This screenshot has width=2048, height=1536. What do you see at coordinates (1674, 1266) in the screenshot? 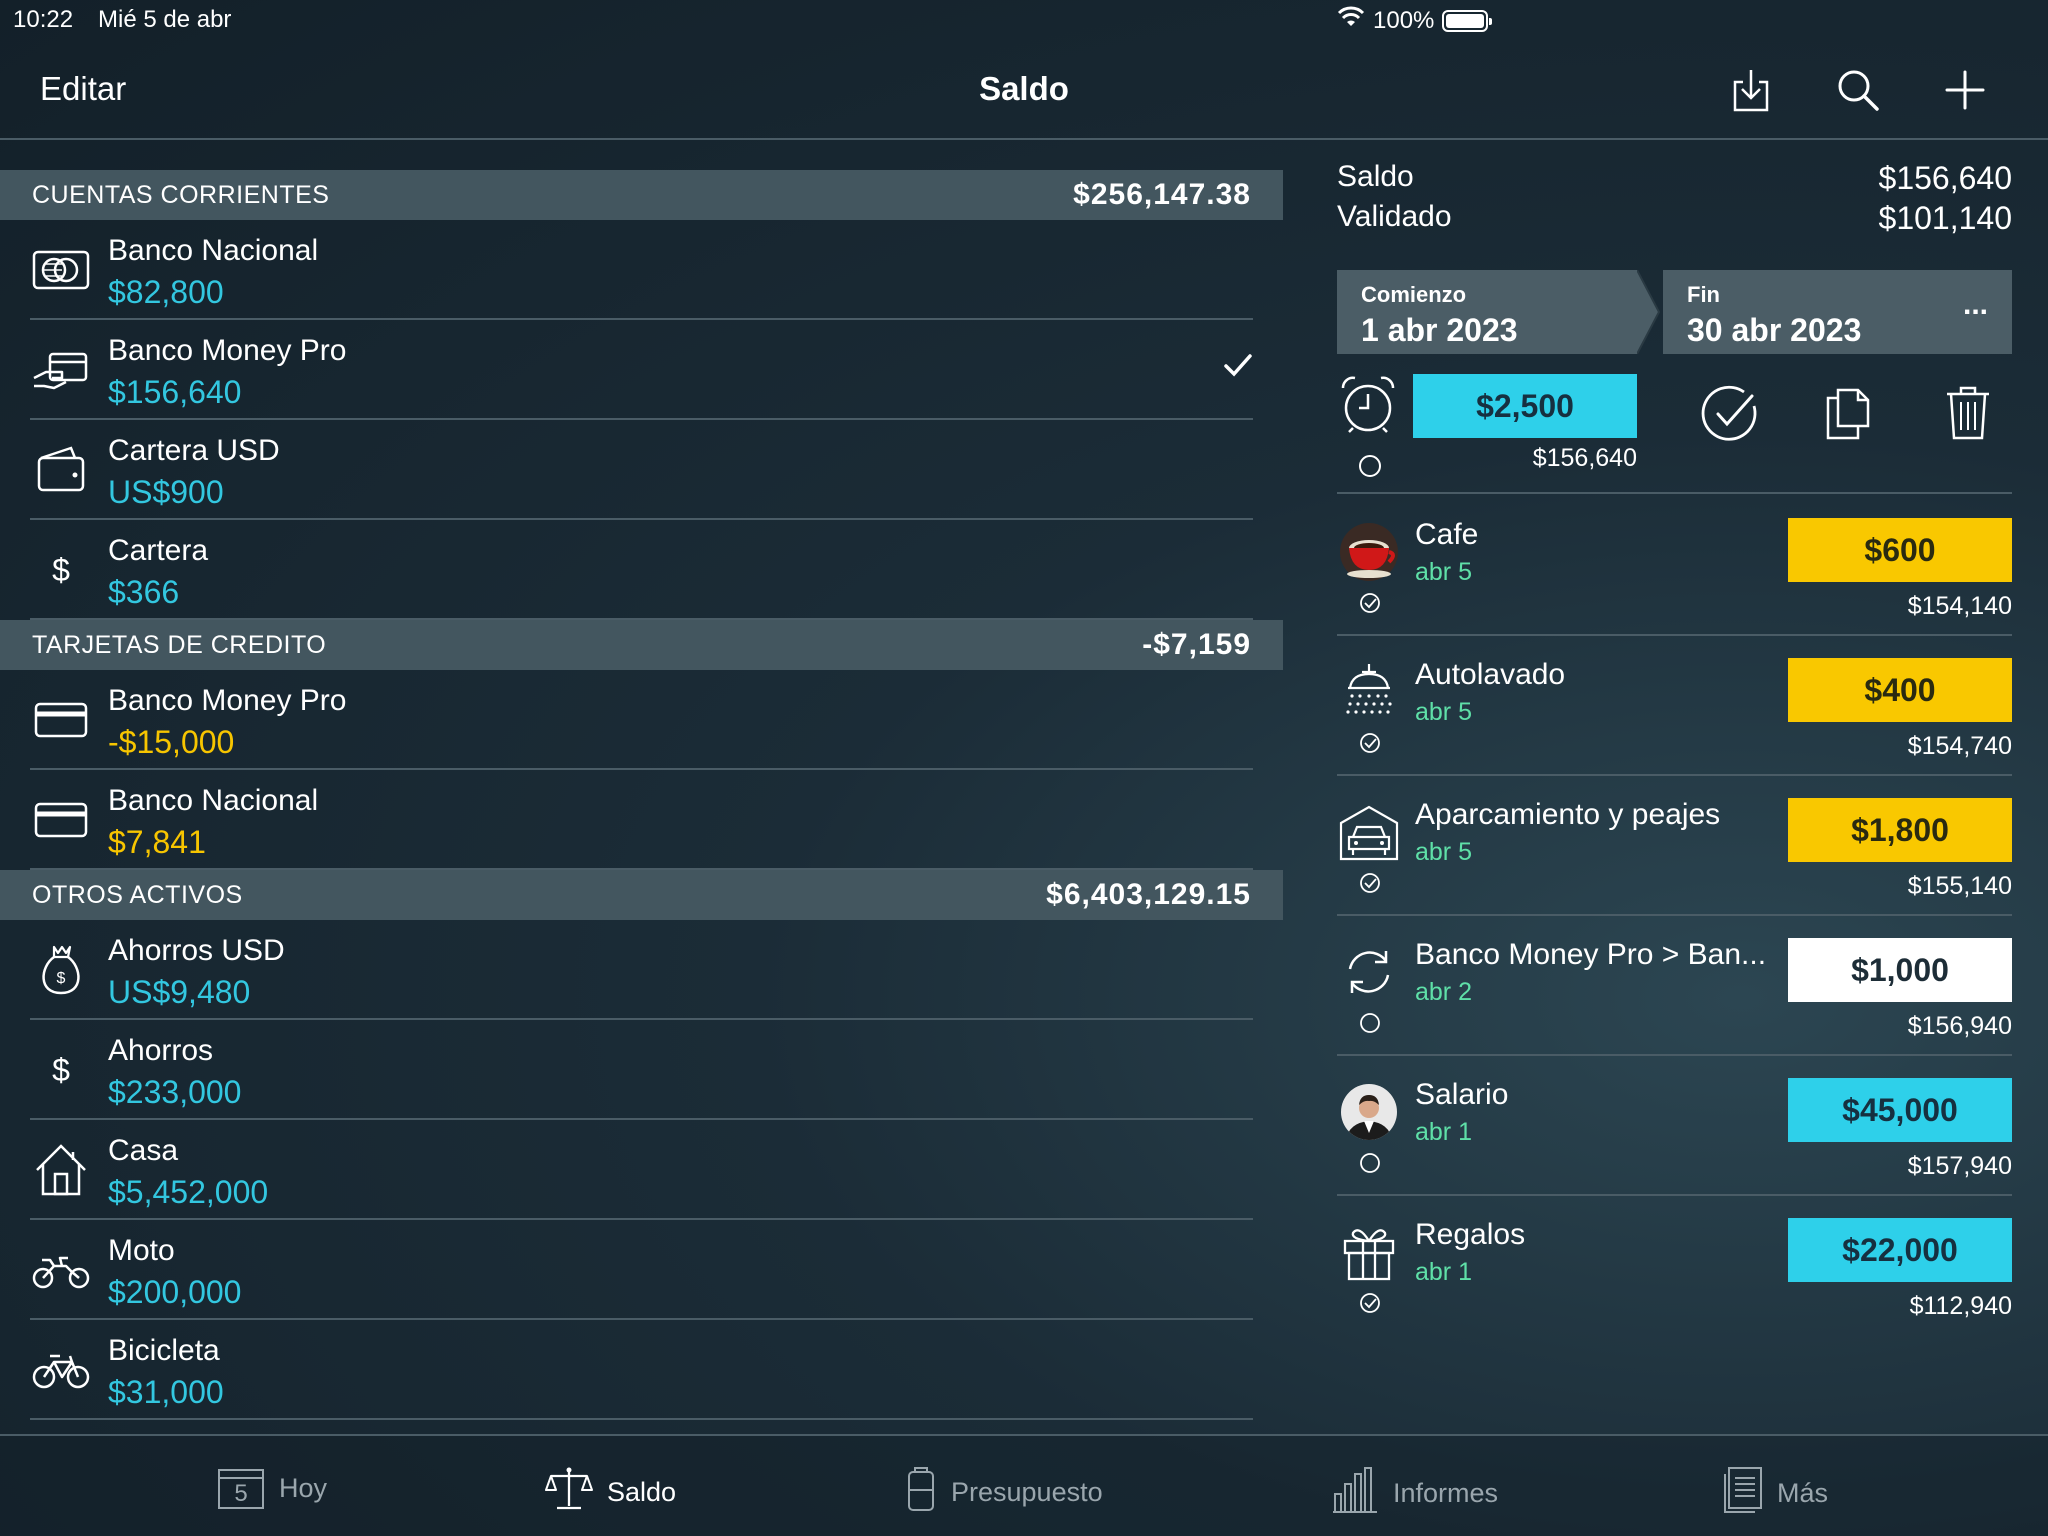
I see `transaction-row: Regalos abr 1 $22,000 $112,940` at bounding box center [1674, 1266].